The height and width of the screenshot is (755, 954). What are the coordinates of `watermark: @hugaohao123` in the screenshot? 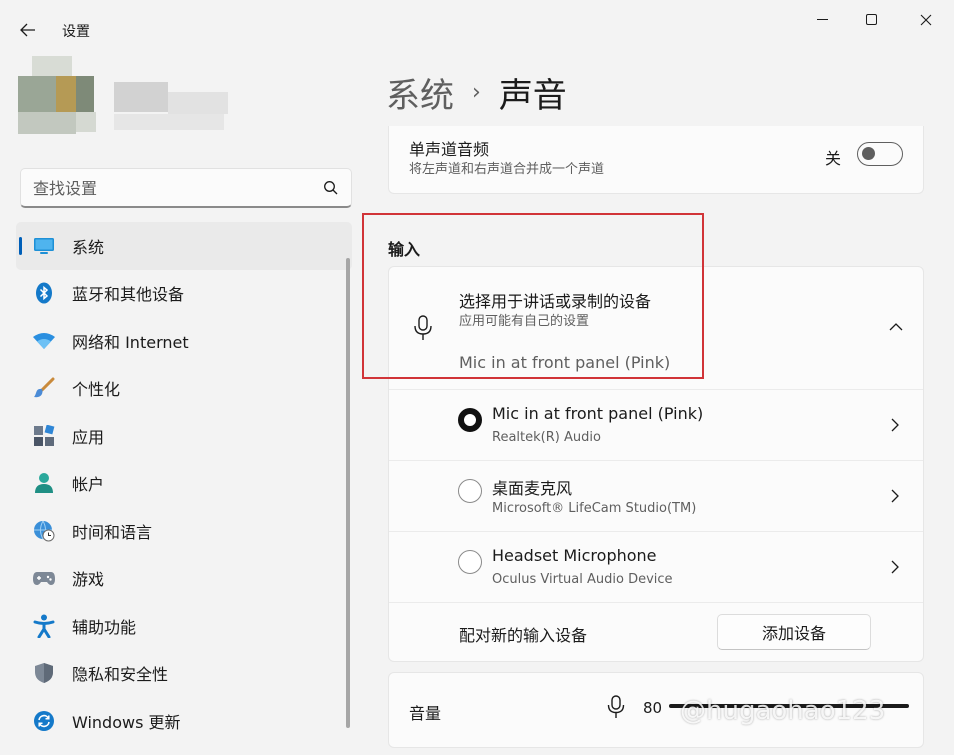 It's located at (783, 711).